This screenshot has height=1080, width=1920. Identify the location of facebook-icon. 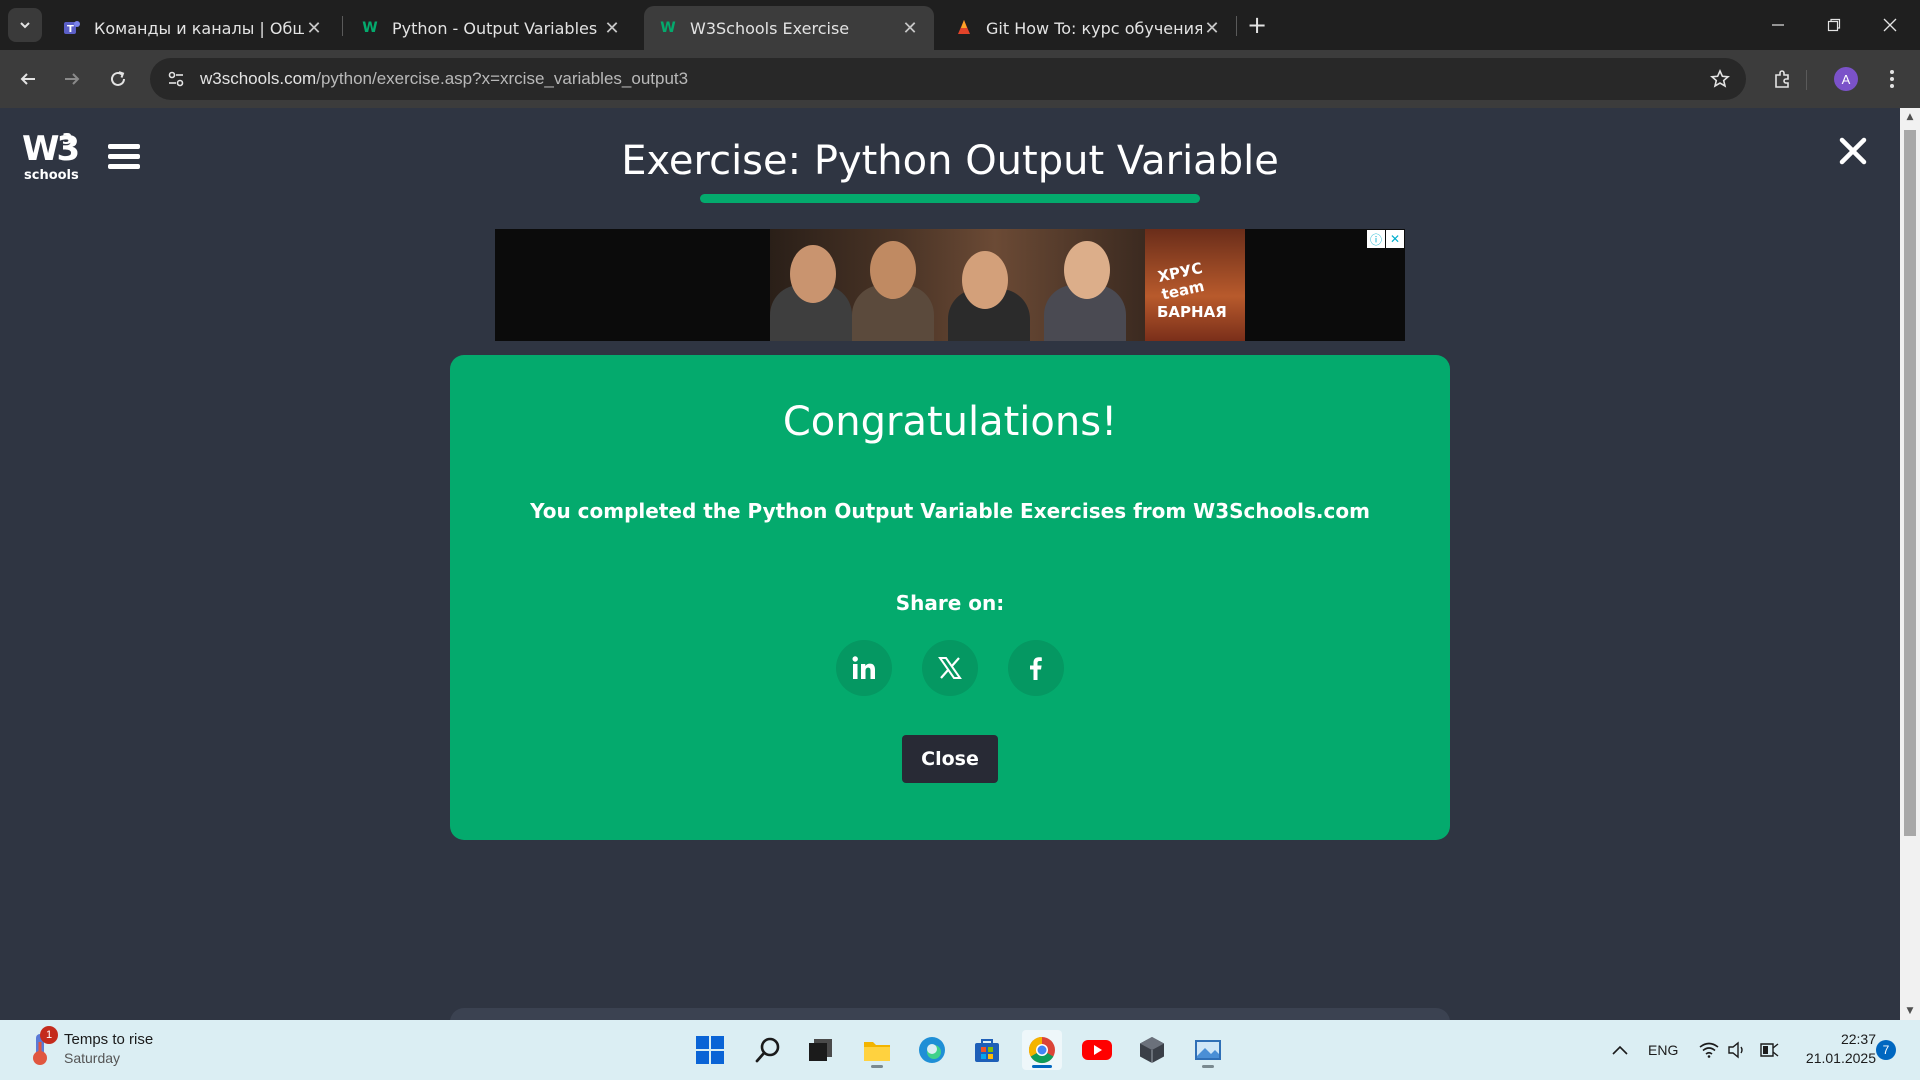
(1036, 668).